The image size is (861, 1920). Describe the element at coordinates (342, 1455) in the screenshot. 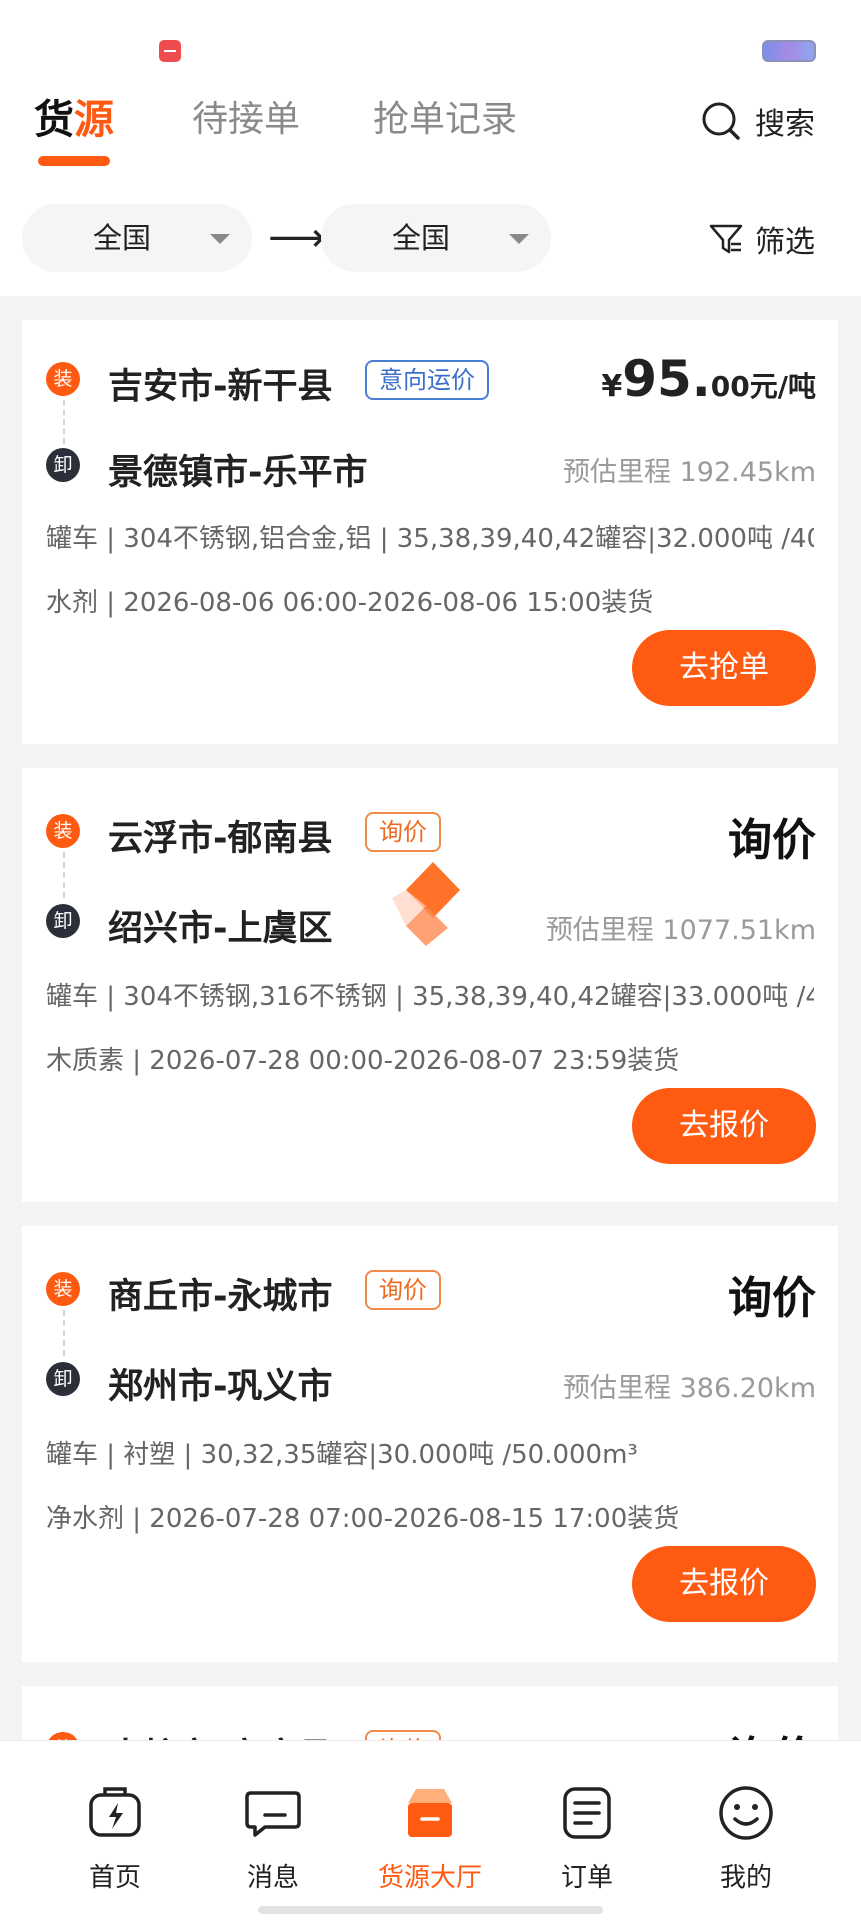

I see `vehicle-info: 罐车 | 衬塑 | 30,32,35罐容|30.000吨 /50.000m³` at that location.